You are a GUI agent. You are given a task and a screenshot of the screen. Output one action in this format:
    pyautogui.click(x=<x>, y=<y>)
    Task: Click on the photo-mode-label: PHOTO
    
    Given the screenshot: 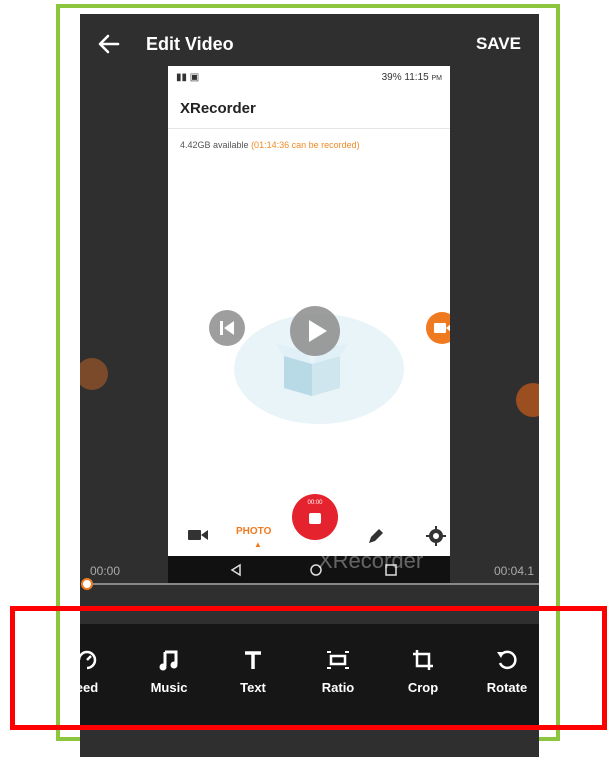 What is the action you would take?
    pyautogui.click(x=254, y=531)
    